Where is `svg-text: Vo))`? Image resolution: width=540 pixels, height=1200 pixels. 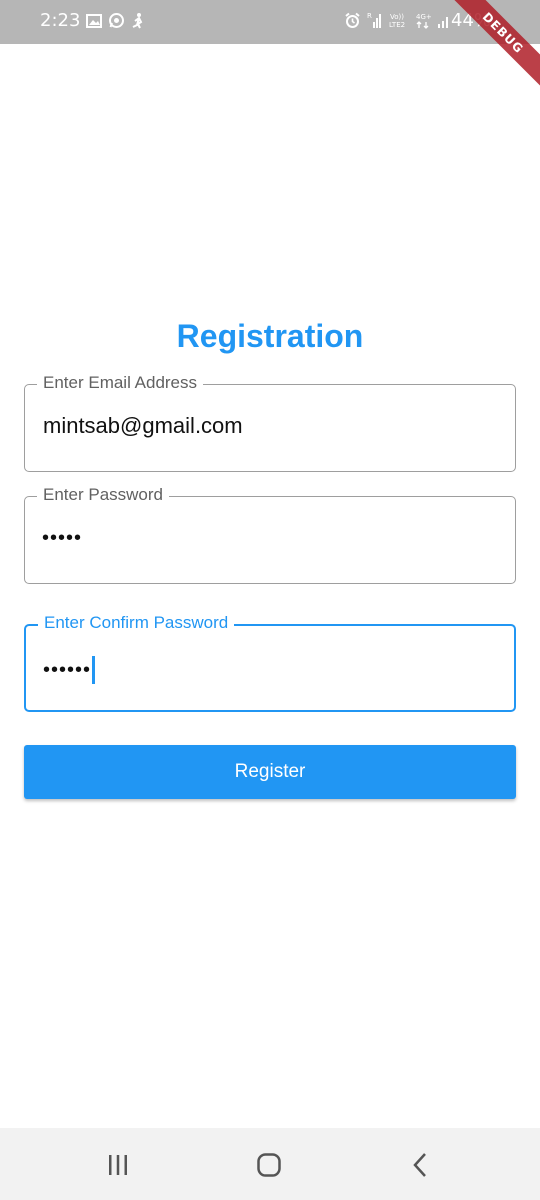 svg-text: Vo)) is located at coordinates (397, 17).